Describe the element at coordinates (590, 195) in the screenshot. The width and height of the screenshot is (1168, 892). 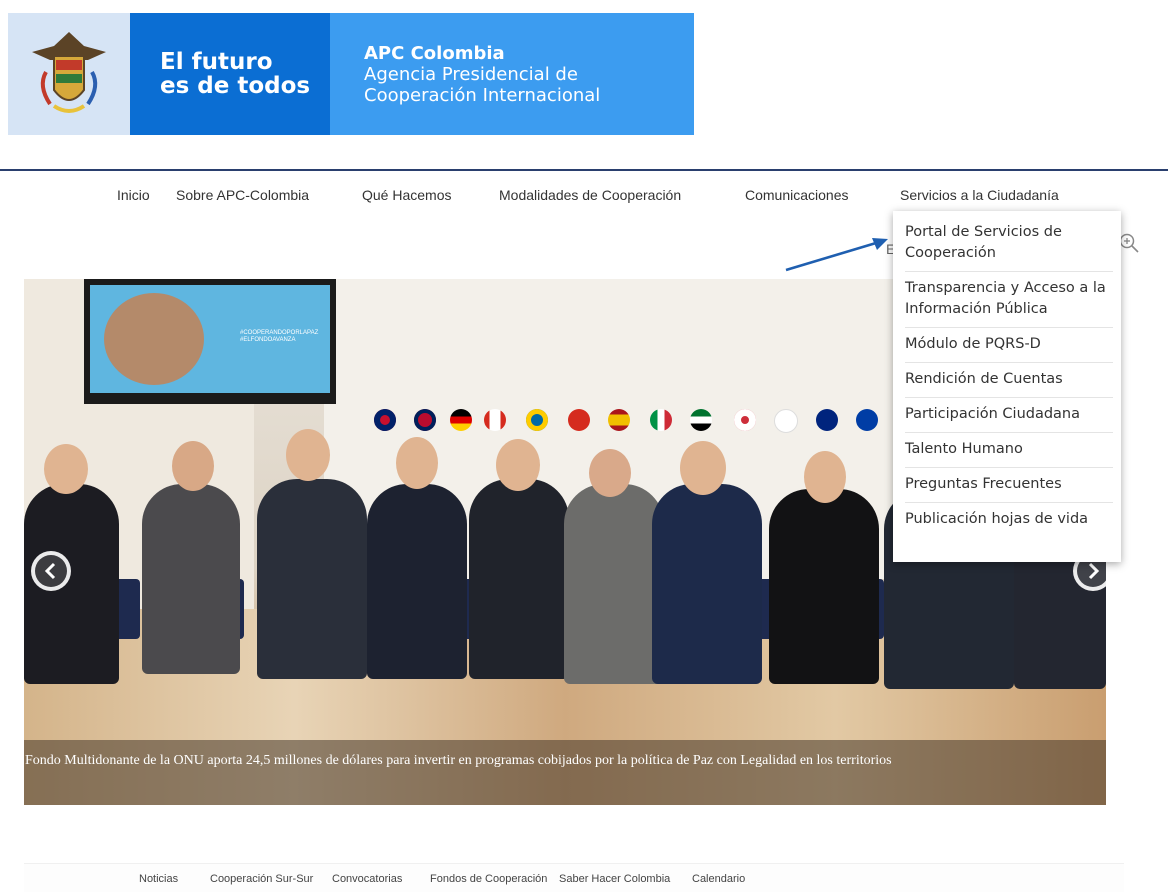
I see `nav-item-modalidades: Modalidades de Cooperación` at that location.